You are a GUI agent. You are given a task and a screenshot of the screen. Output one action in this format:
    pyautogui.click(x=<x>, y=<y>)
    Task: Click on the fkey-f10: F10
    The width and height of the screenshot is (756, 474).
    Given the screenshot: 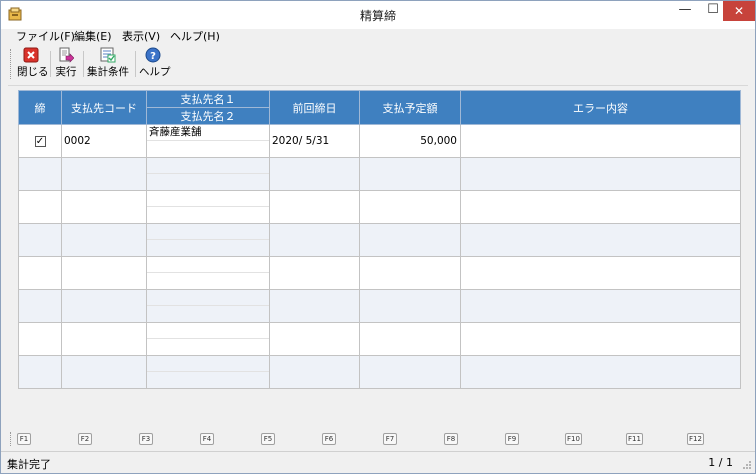 What is the action you would take?
    pyautogui.click(x=573, y=439)
    